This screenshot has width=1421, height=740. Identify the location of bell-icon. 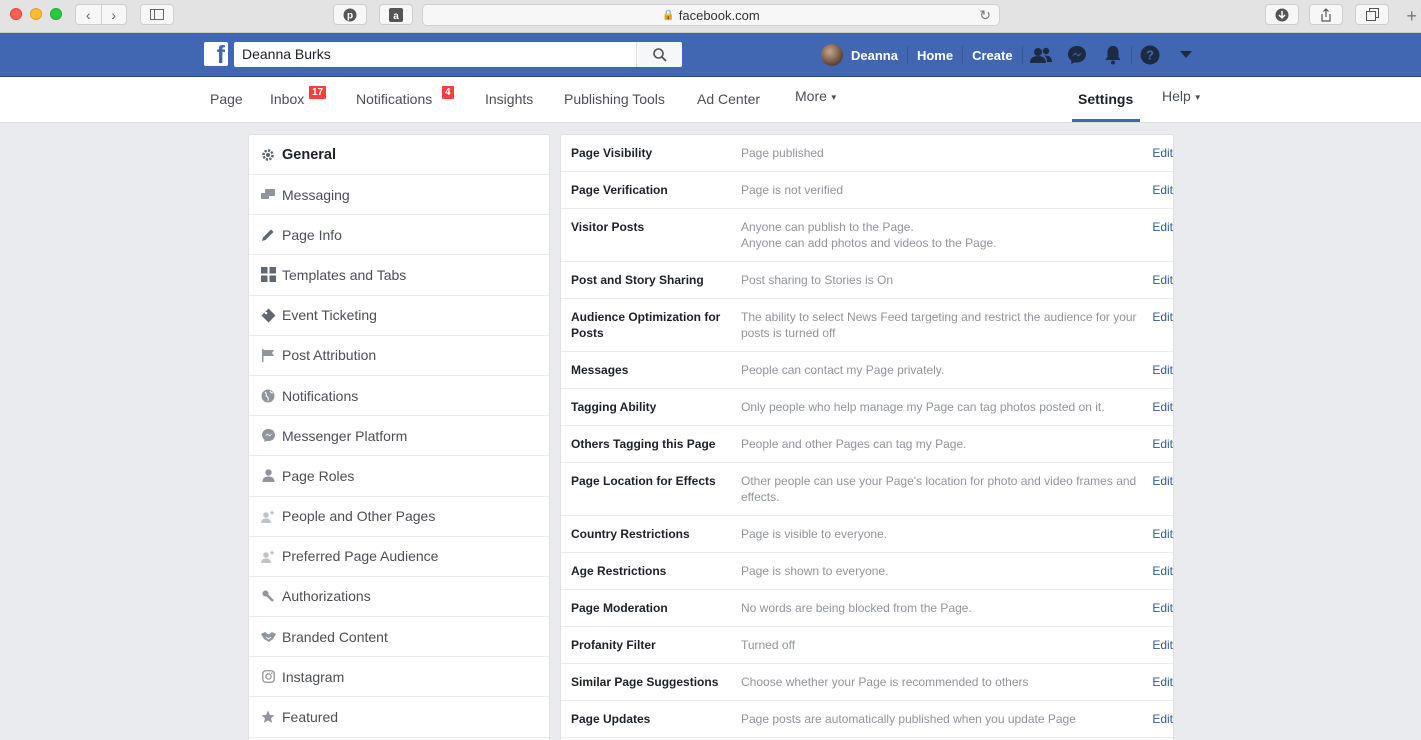
(1113, 55).